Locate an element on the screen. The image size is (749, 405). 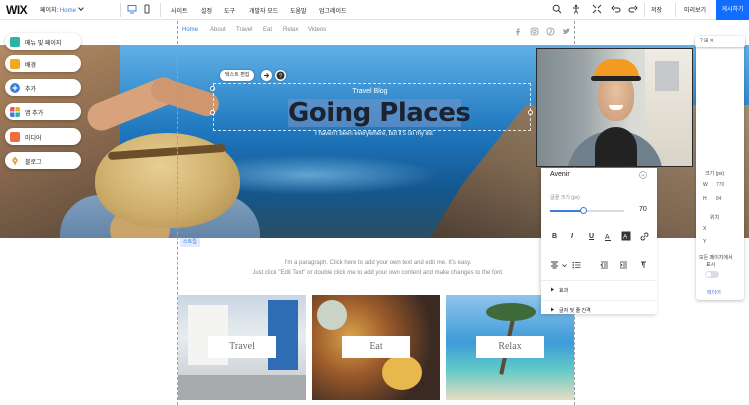
link-icon is located at coordinates (644, 236).